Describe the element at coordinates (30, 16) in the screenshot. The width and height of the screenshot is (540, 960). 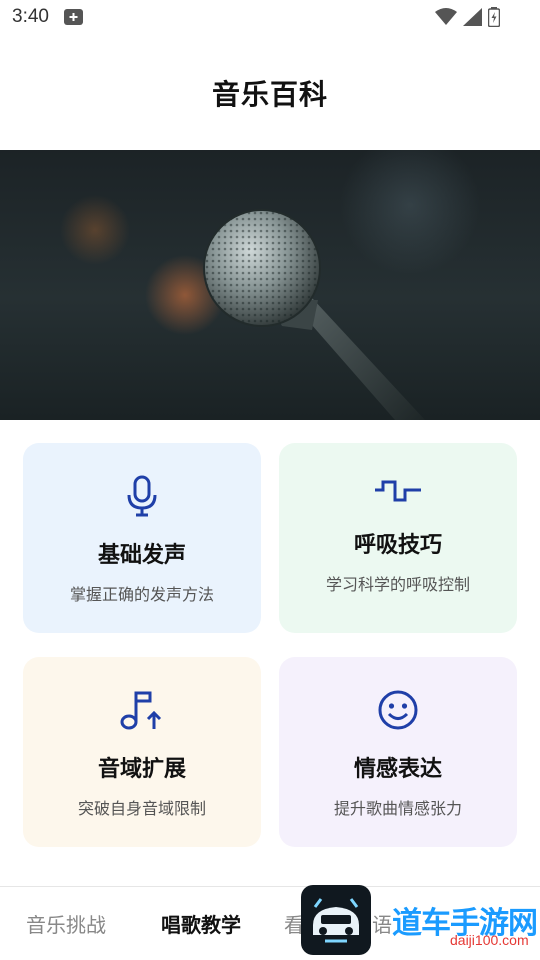
I see `status-time: 3:40` at that location.